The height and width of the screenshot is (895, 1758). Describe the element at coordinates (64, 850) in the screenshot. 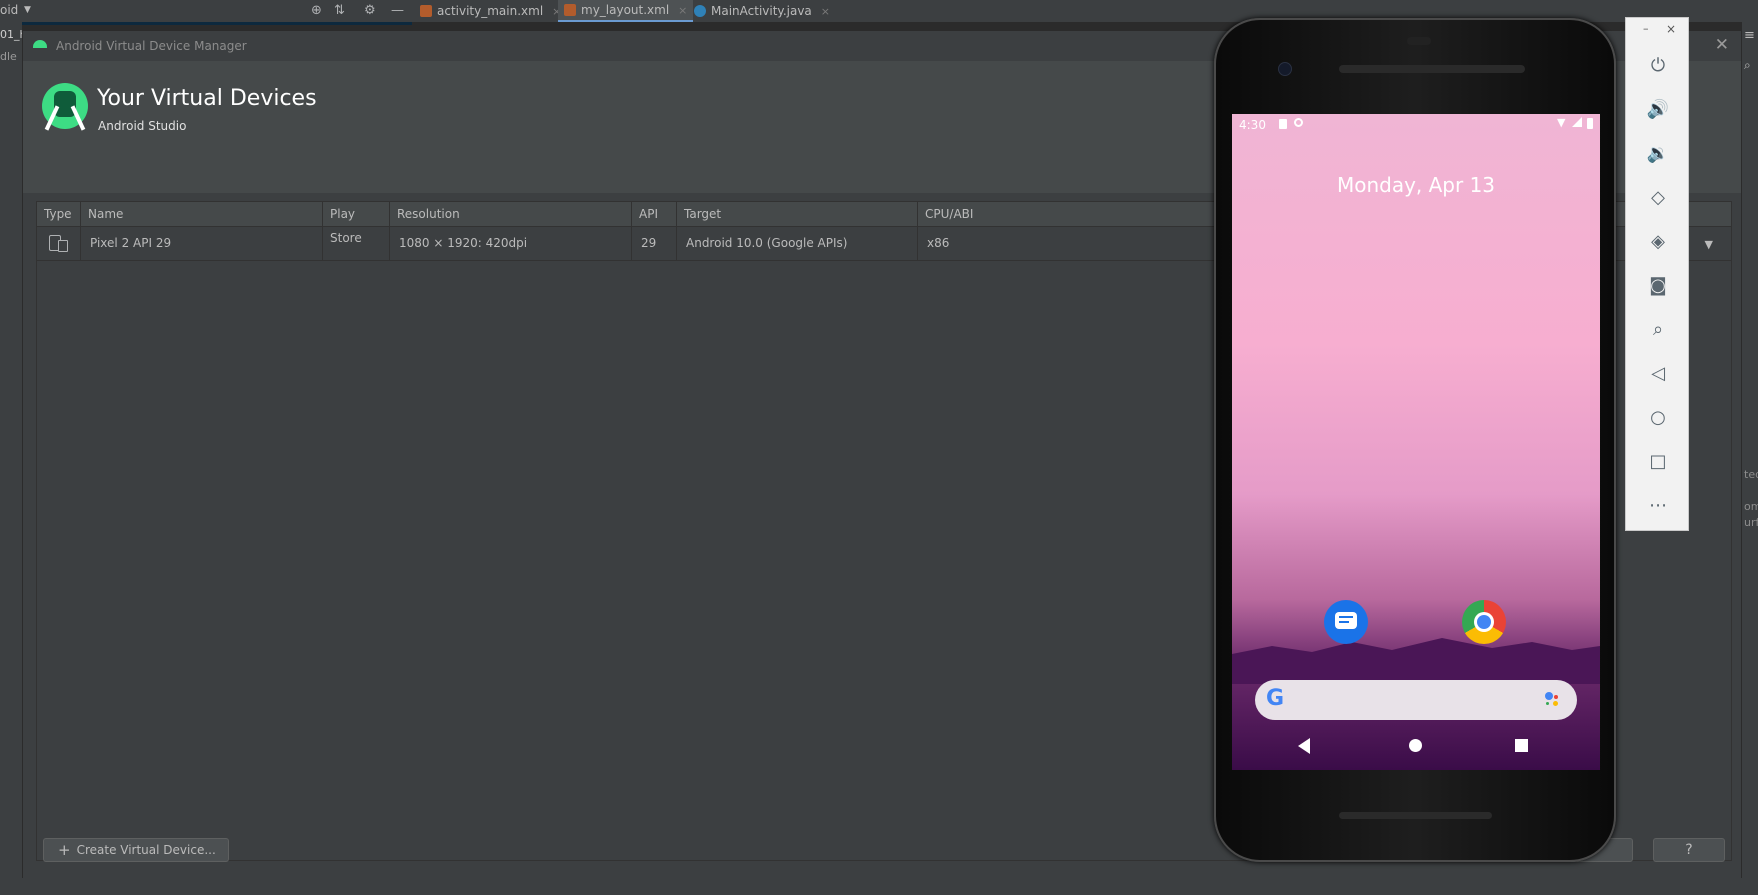

I see `plus-icon: +` at that location.